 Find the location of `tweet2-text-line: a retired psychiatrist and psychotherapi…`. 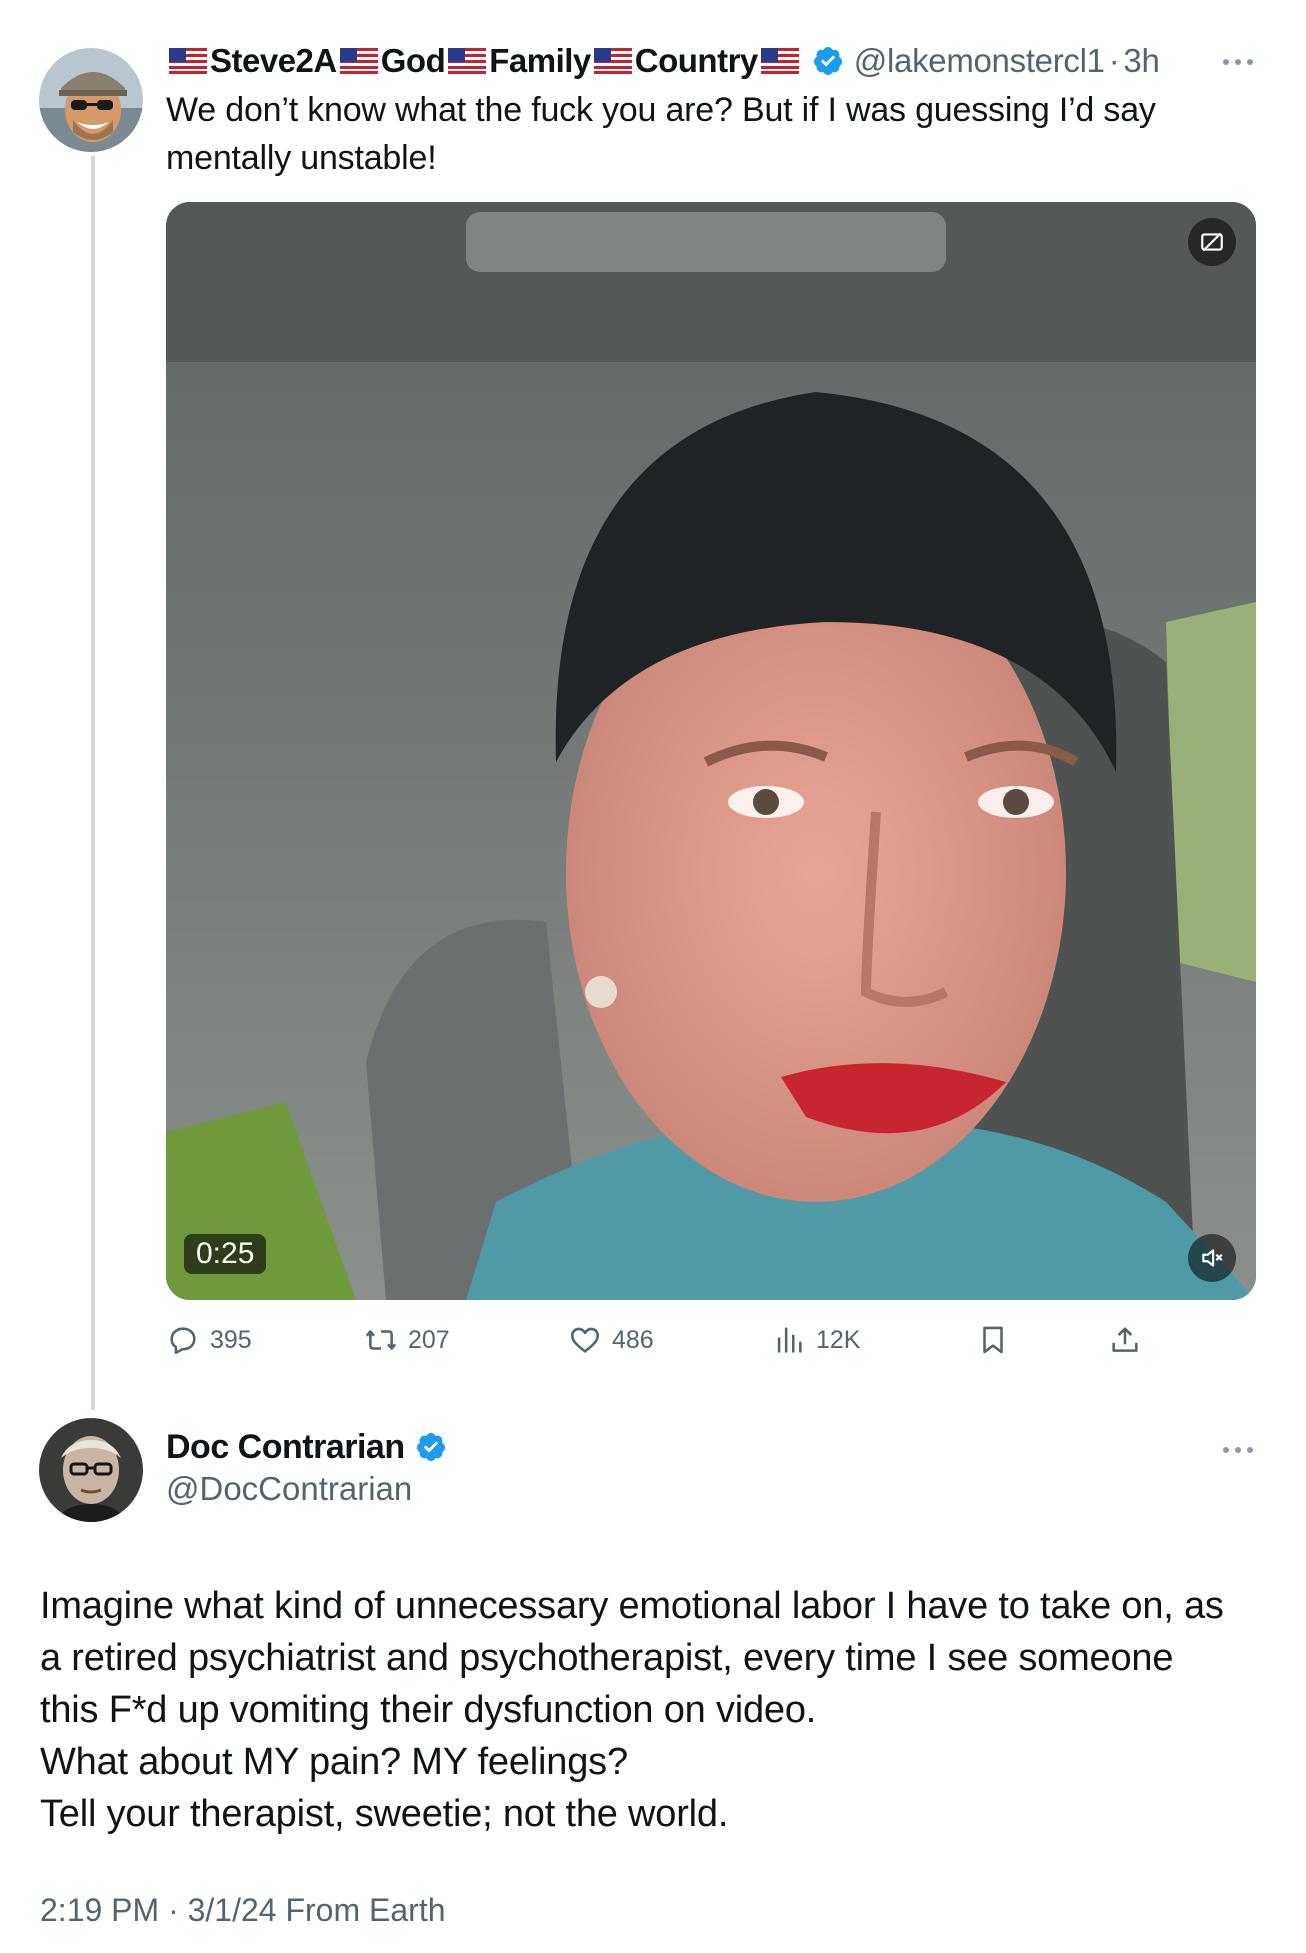

tweet2-text-line: a retired psychiatrist and psychotherapi… is located at coordinates (607, 1658).